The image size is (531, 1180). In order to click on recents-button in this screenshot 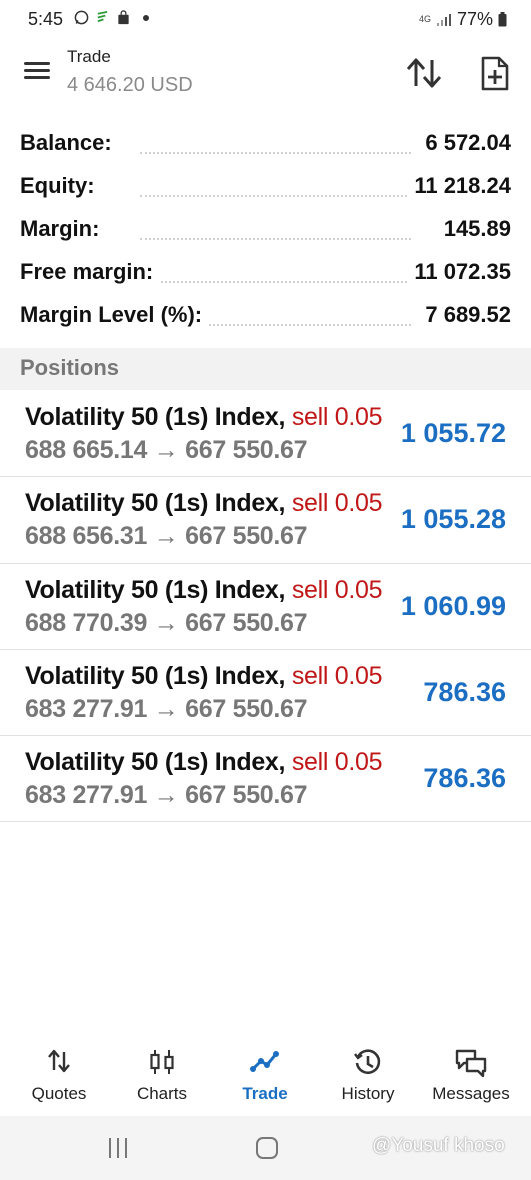, I will do `click(119, 1148)`.